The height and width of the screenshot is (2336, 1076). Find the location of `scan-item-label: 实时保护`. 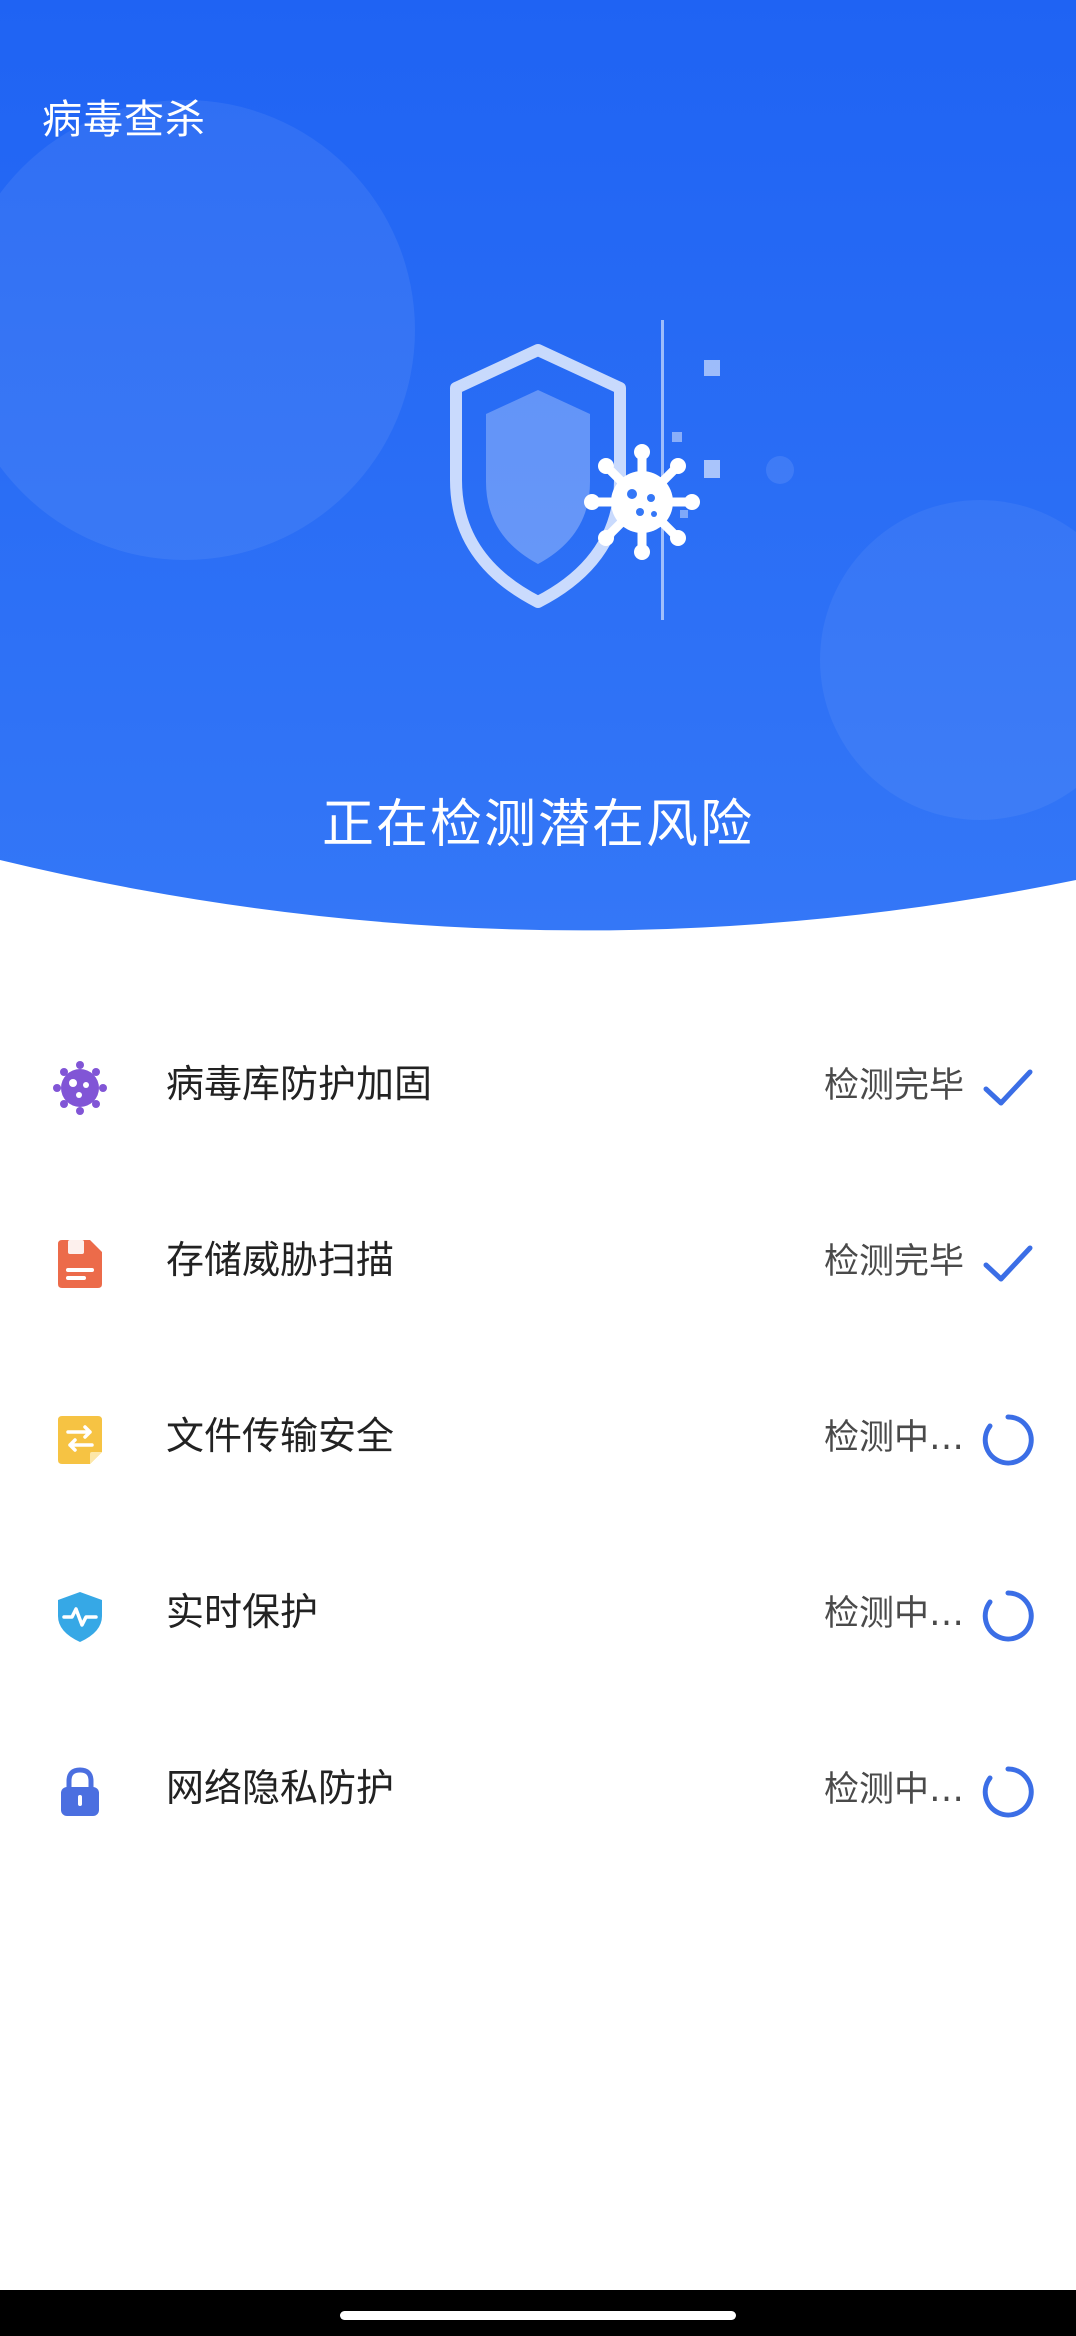

scan-item-label: 实时保护 is located at coordinates (242, 1612).